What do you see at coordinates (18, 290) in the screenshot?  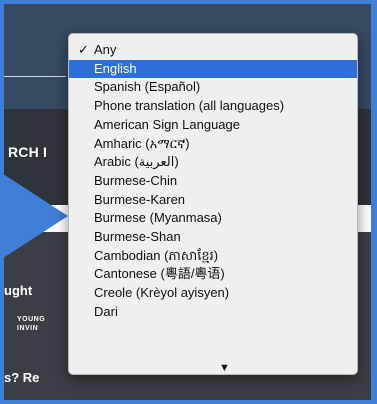 I see `side-text-fragment: ught` at bounding box center [18, 290].